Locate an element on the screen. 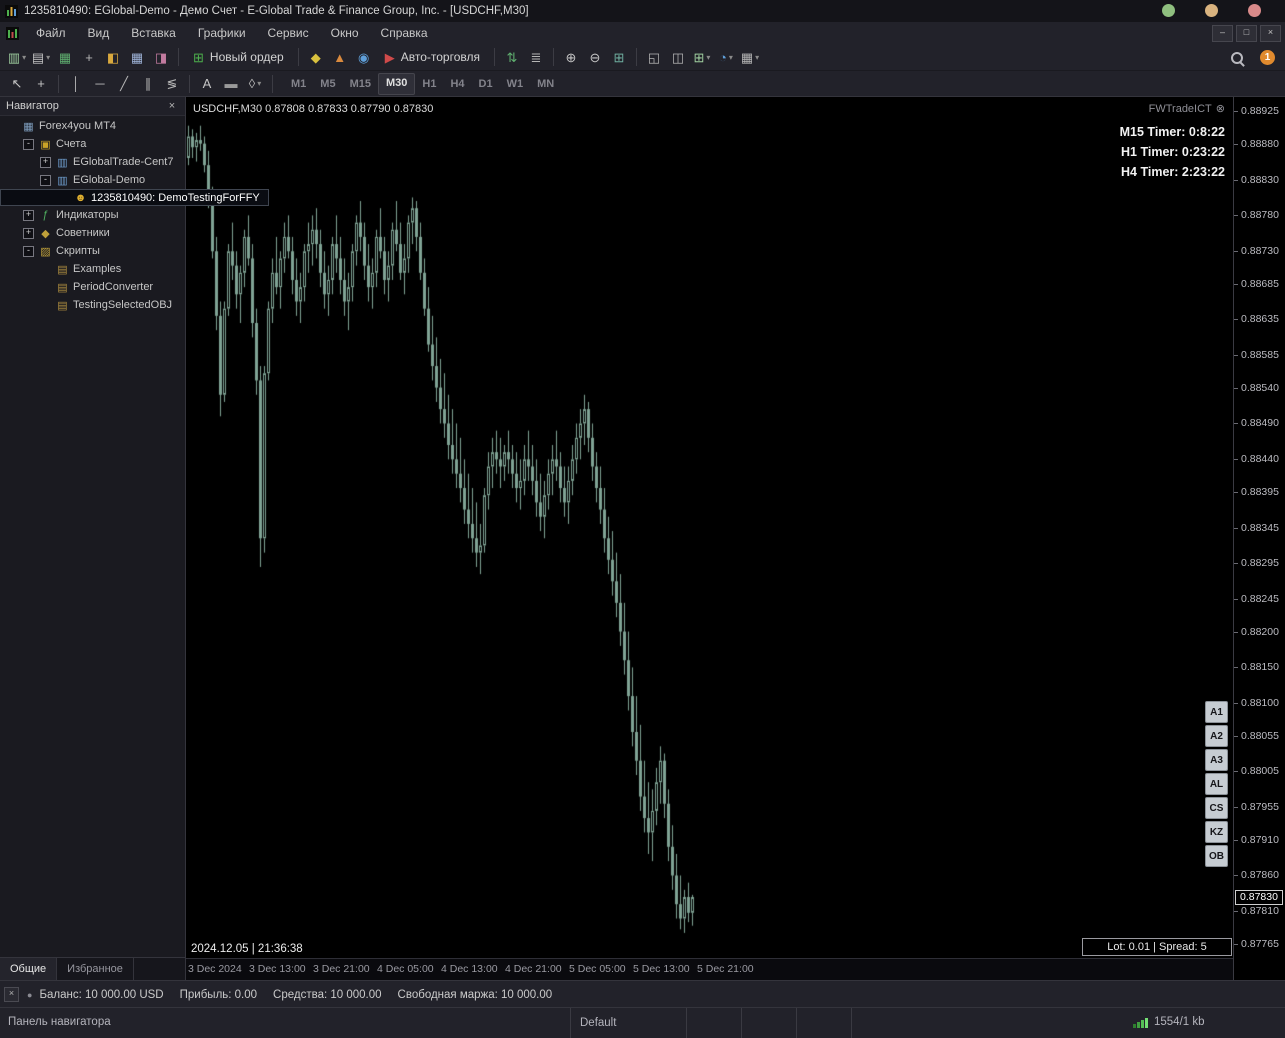  timeframe-m5: M5 is located at coordinates (327, 84).